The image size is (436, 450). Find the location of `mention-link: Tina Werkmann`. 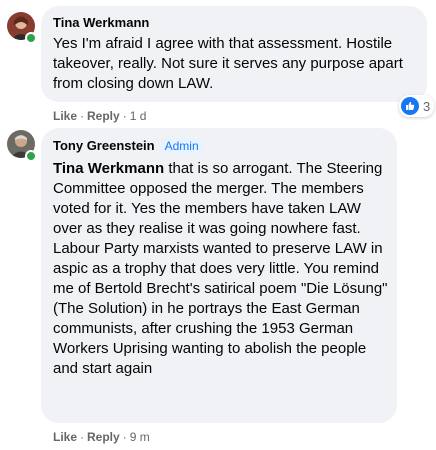

mention-link: Tina Werkmann is located at coordinates (108, 168).